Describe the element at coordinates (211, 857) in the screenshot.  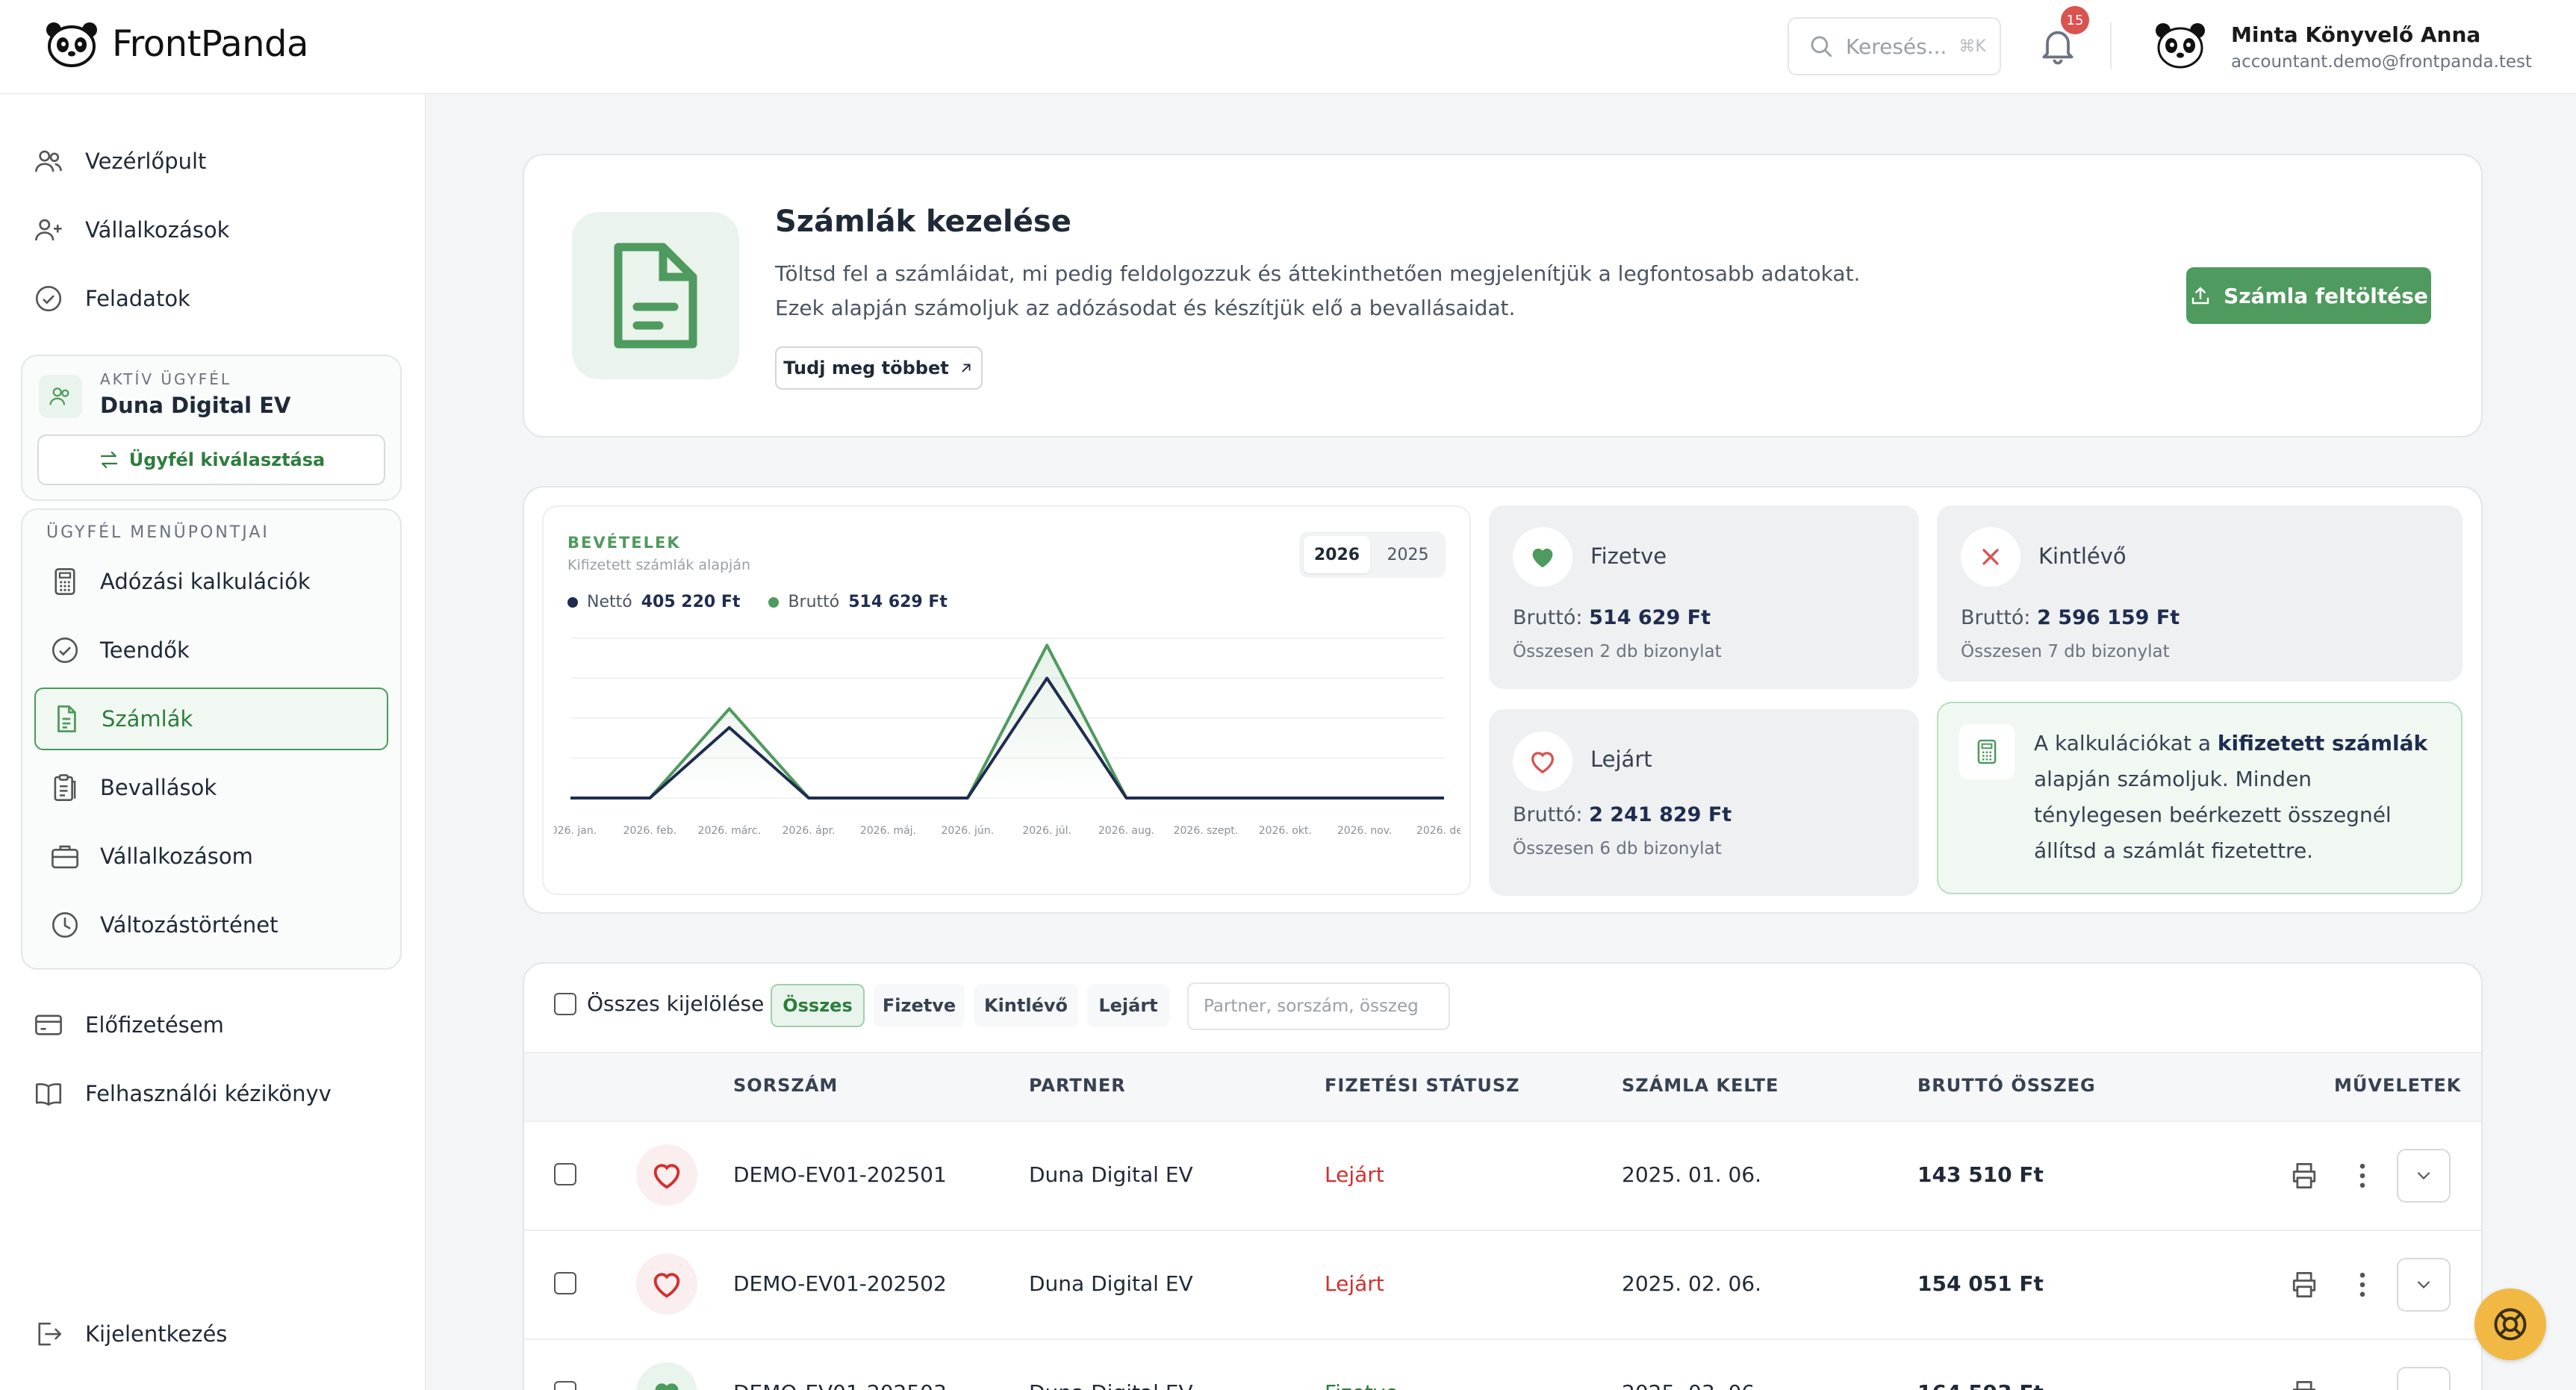
I see `sidebar-item-my-business: Vállalkozásom` at that location.